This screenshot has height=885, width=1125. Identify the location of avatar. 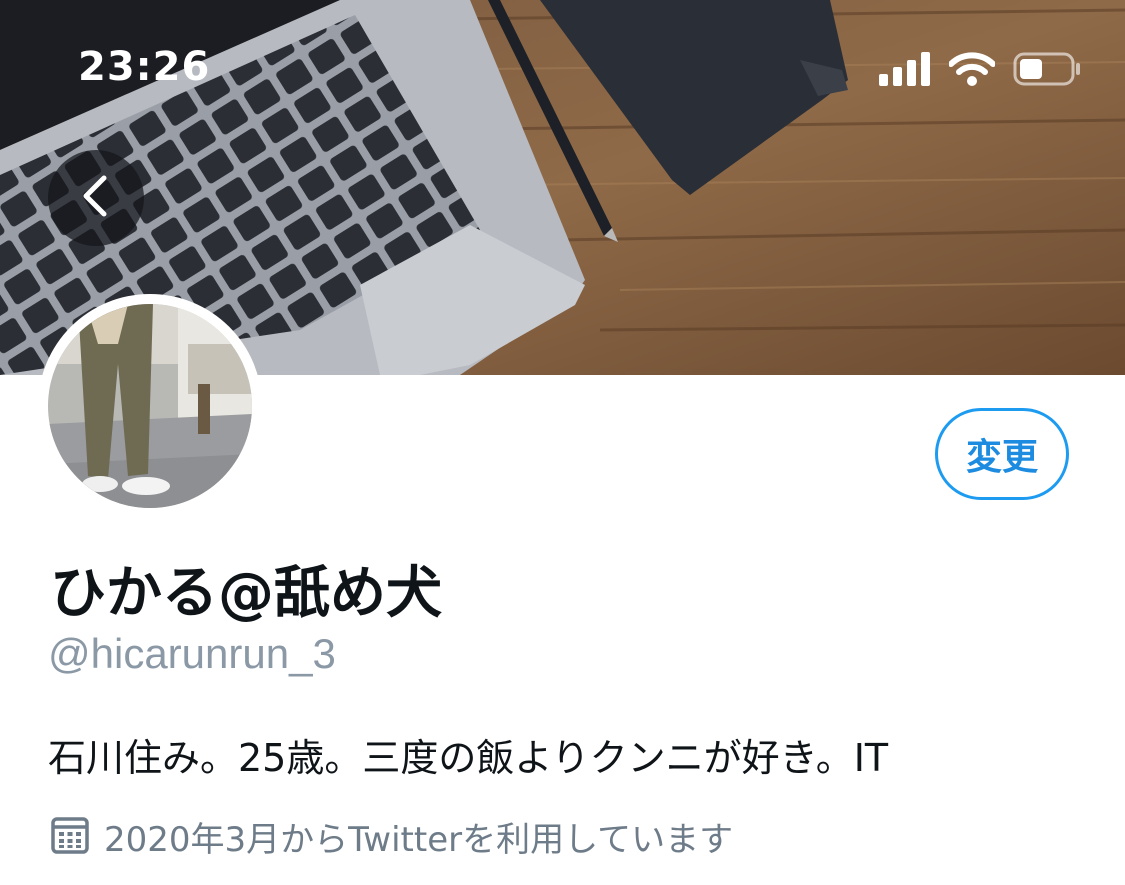
(150, 406).